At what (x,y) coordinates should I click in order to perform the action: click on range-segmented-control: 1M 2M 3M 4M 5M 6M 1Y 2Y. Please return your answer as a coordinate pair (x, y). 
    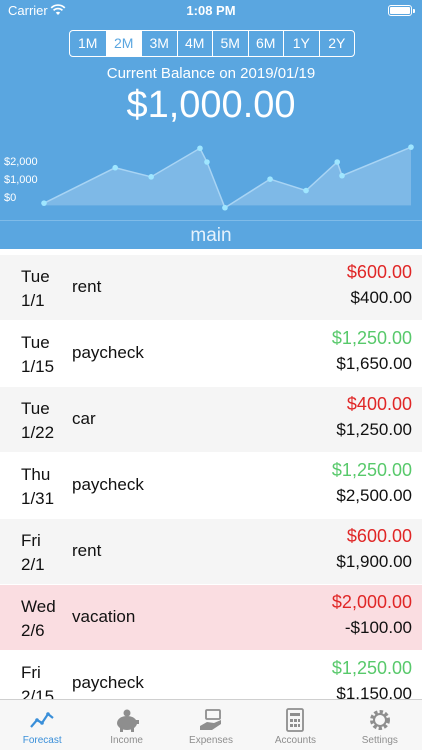
    Looking at the image, I should click on (212, 43).